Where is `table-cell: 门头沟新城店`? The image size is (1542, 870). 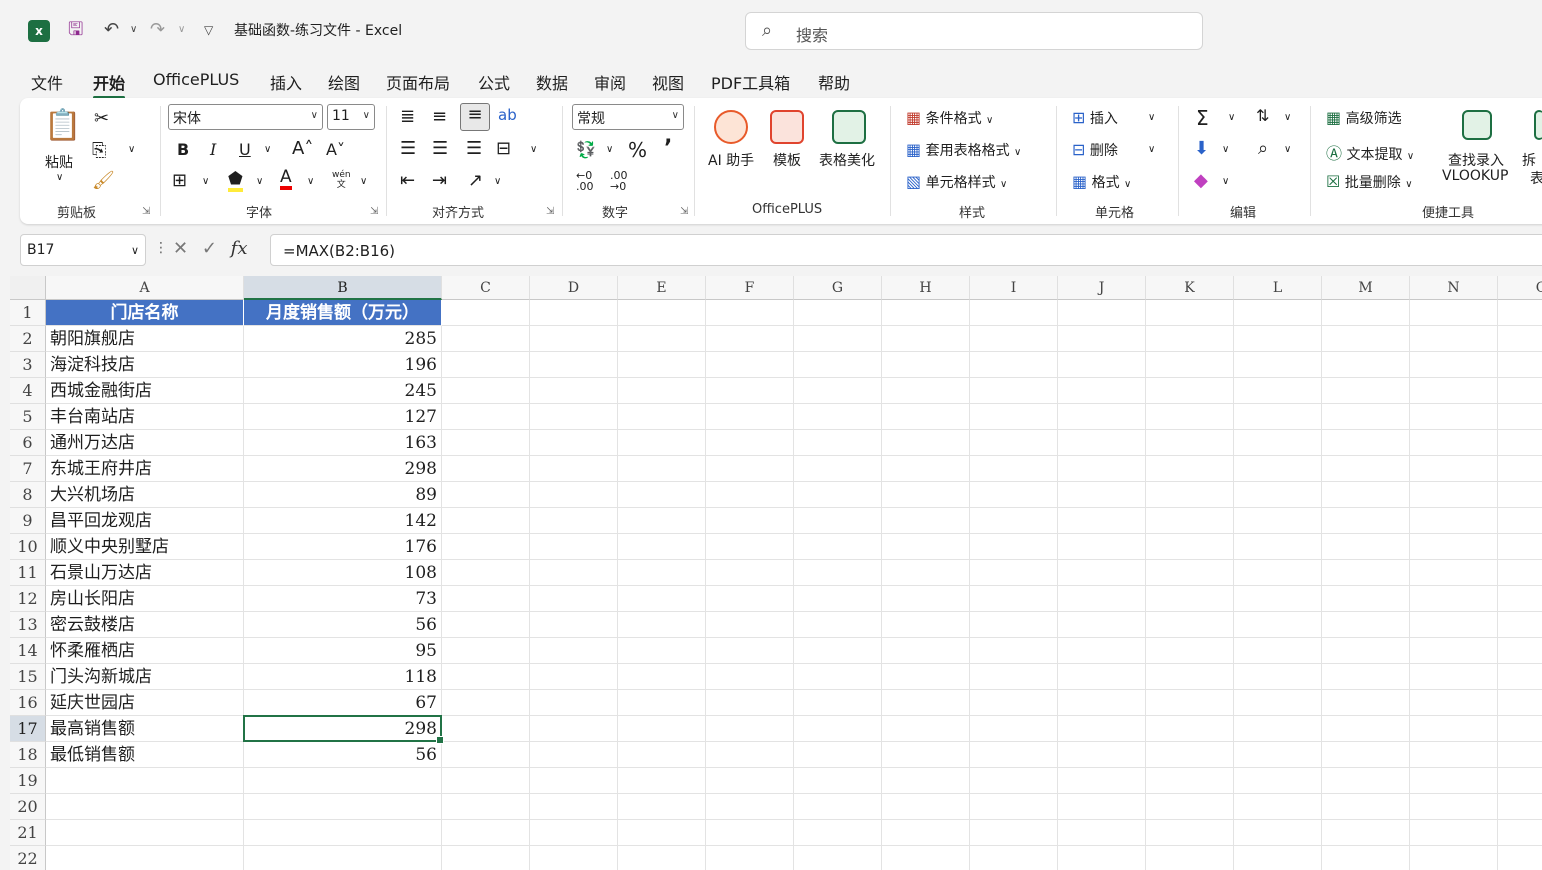
table-cell: 门头沟新城店 is located at coordinates (145, 677).